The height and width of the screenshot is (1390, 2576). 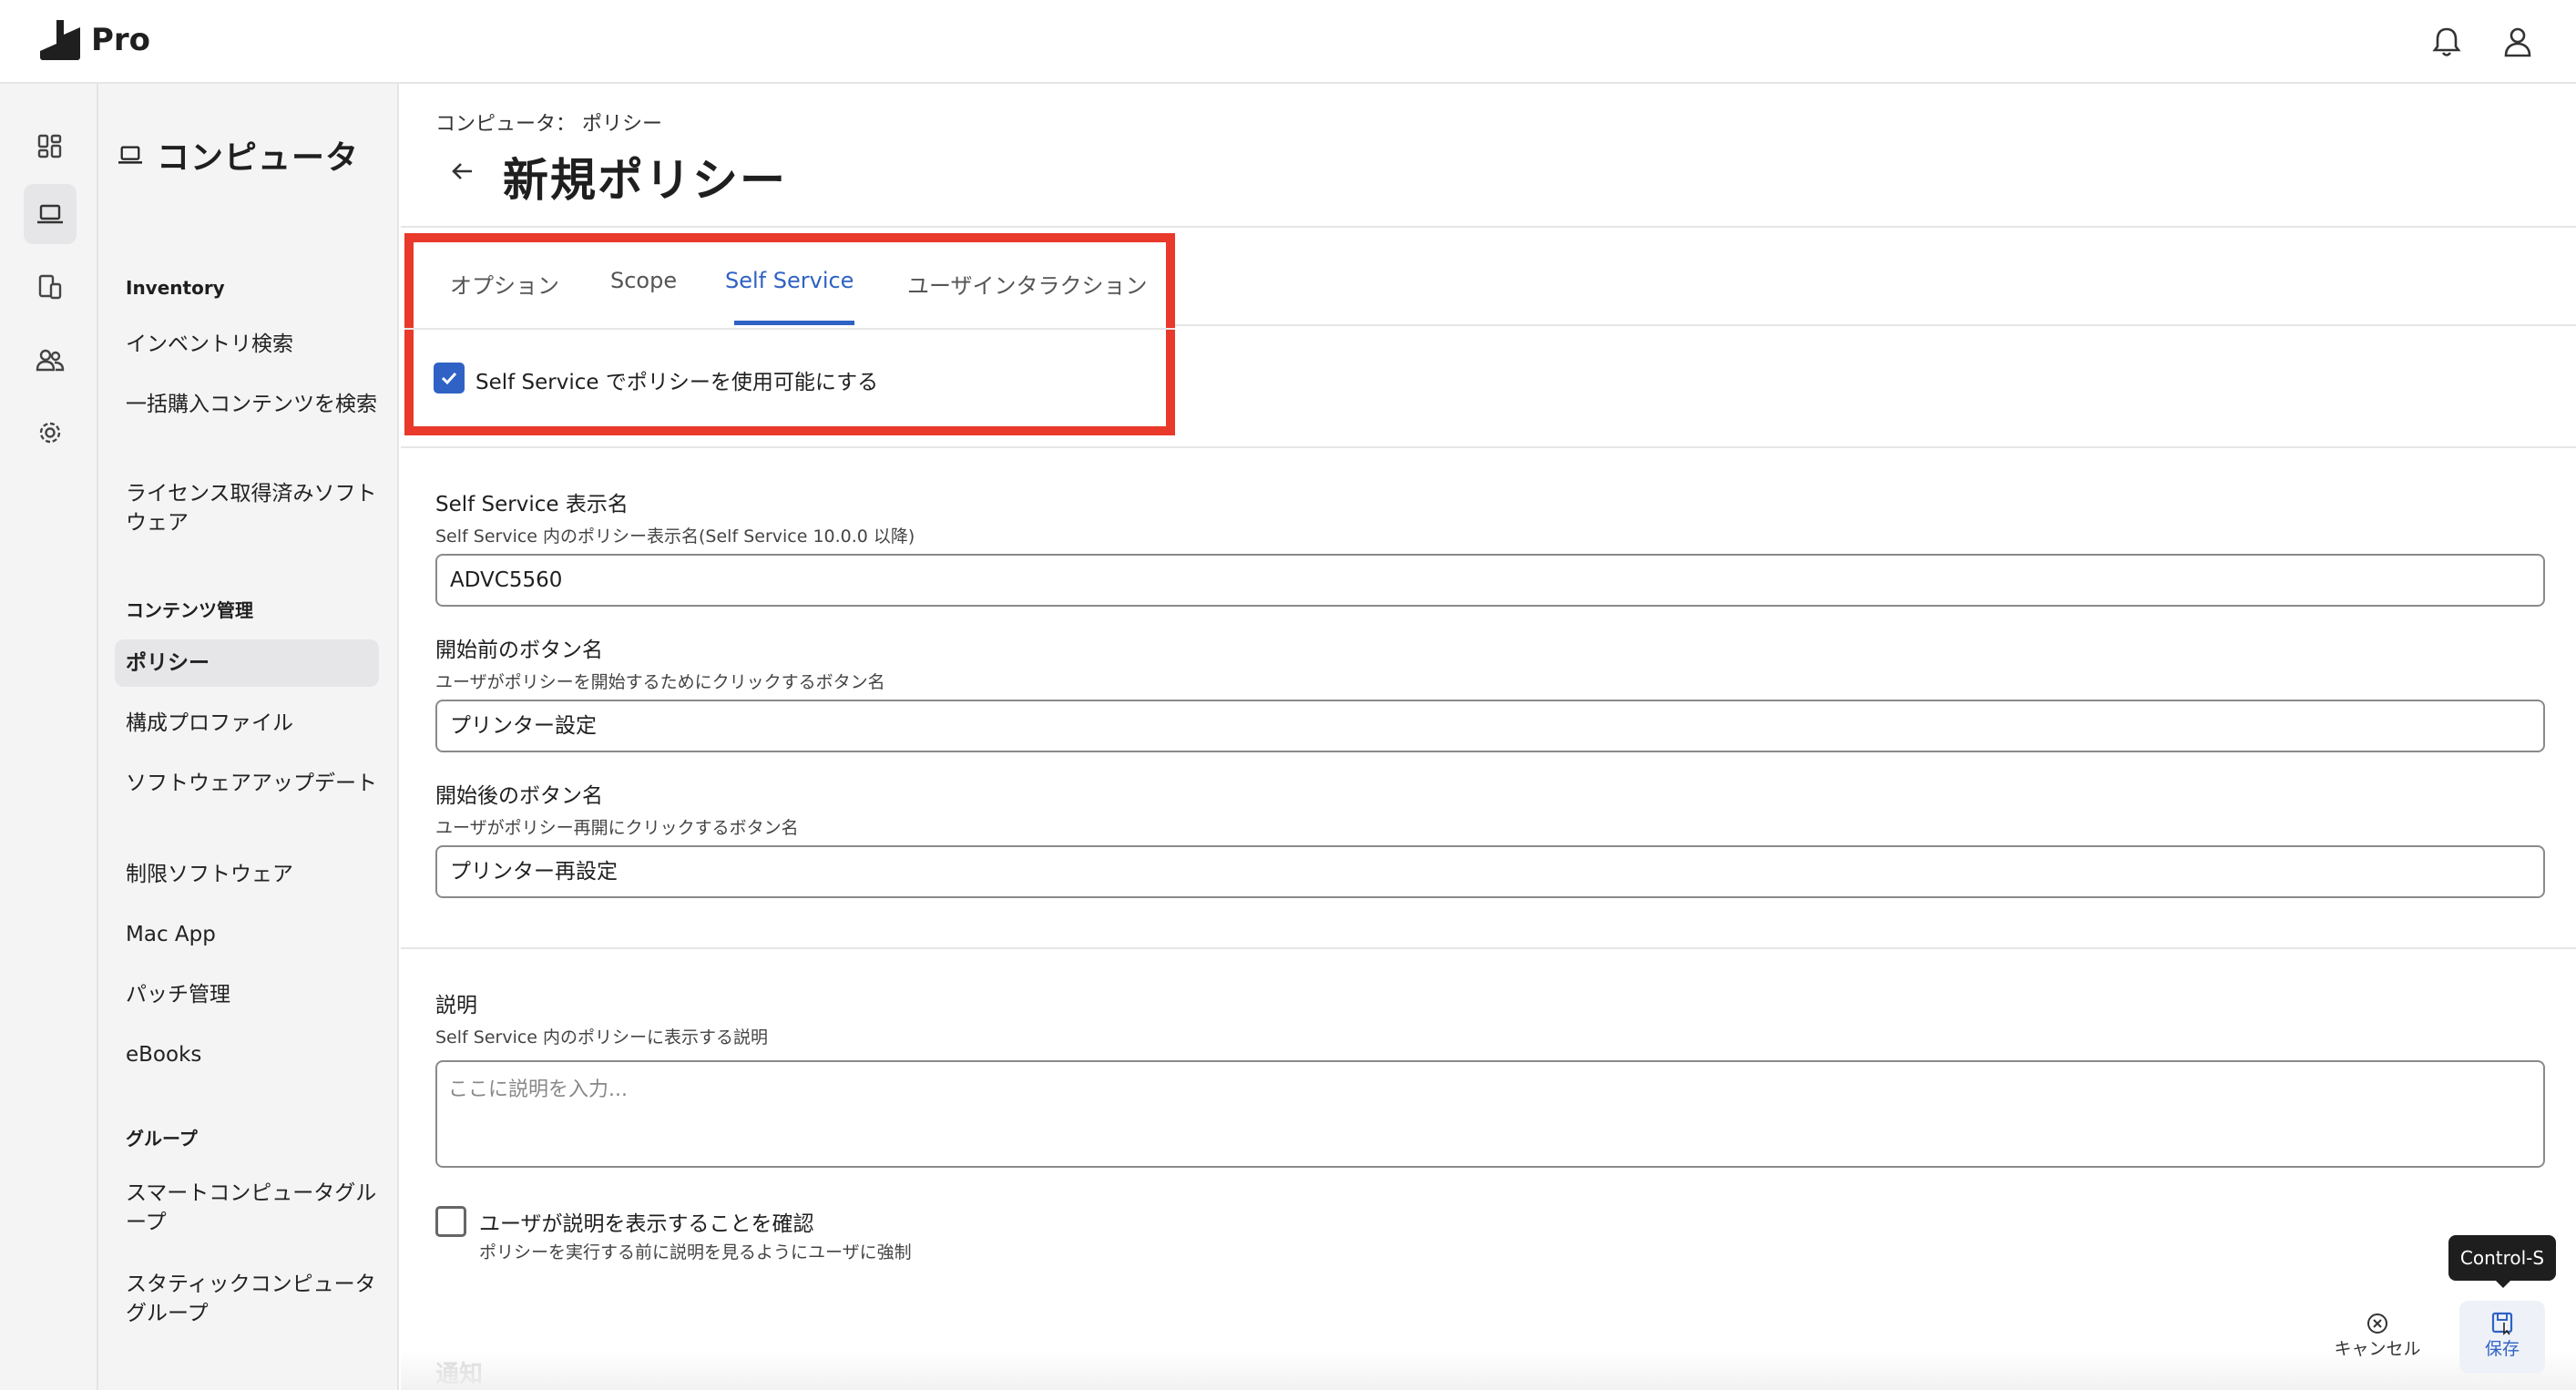 What do you see at coordinates (646, 1221) in the screenshot?
I see `confirm-description-label: ユーザが説明を表示することを確認` at bounding box center [646, 1221].